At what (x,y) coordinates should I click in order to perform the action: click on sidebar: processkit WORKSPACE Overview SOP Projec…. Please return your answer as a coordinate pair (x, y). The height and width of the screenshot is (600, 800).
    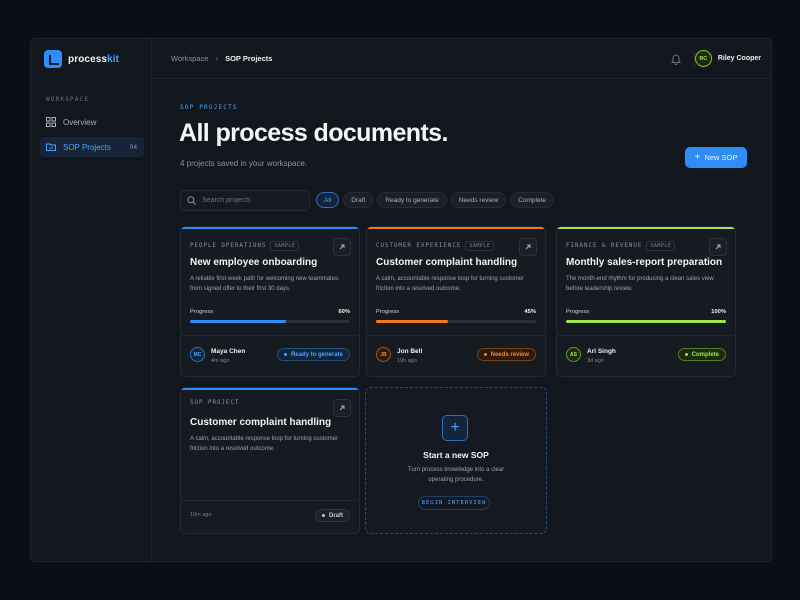
    Looking at the image, I should click on (91, 300).